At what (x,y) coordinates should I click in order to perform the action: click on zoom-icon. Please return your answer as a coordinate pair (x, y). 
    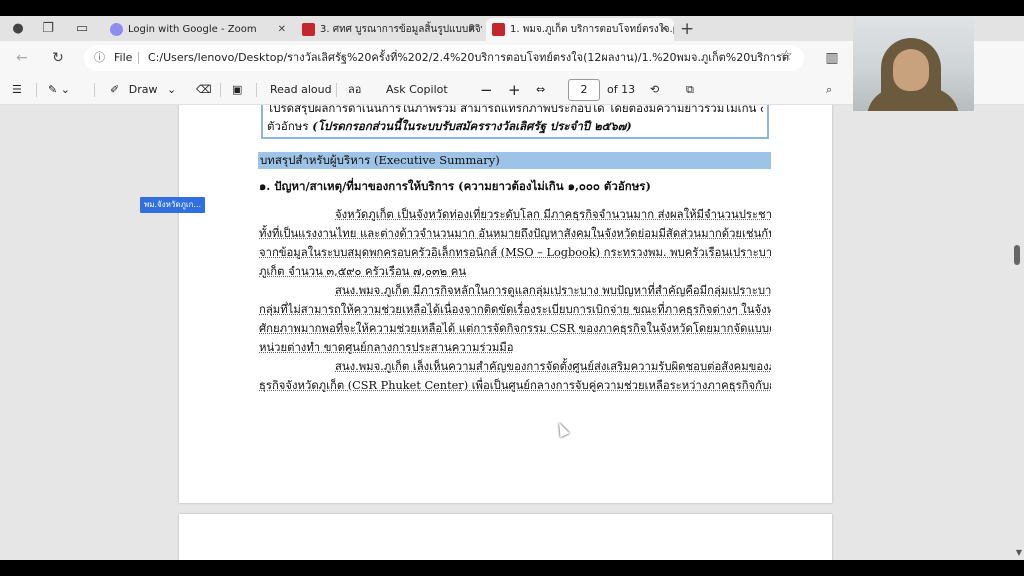
    Looking at the image, I should click on (116, 29).